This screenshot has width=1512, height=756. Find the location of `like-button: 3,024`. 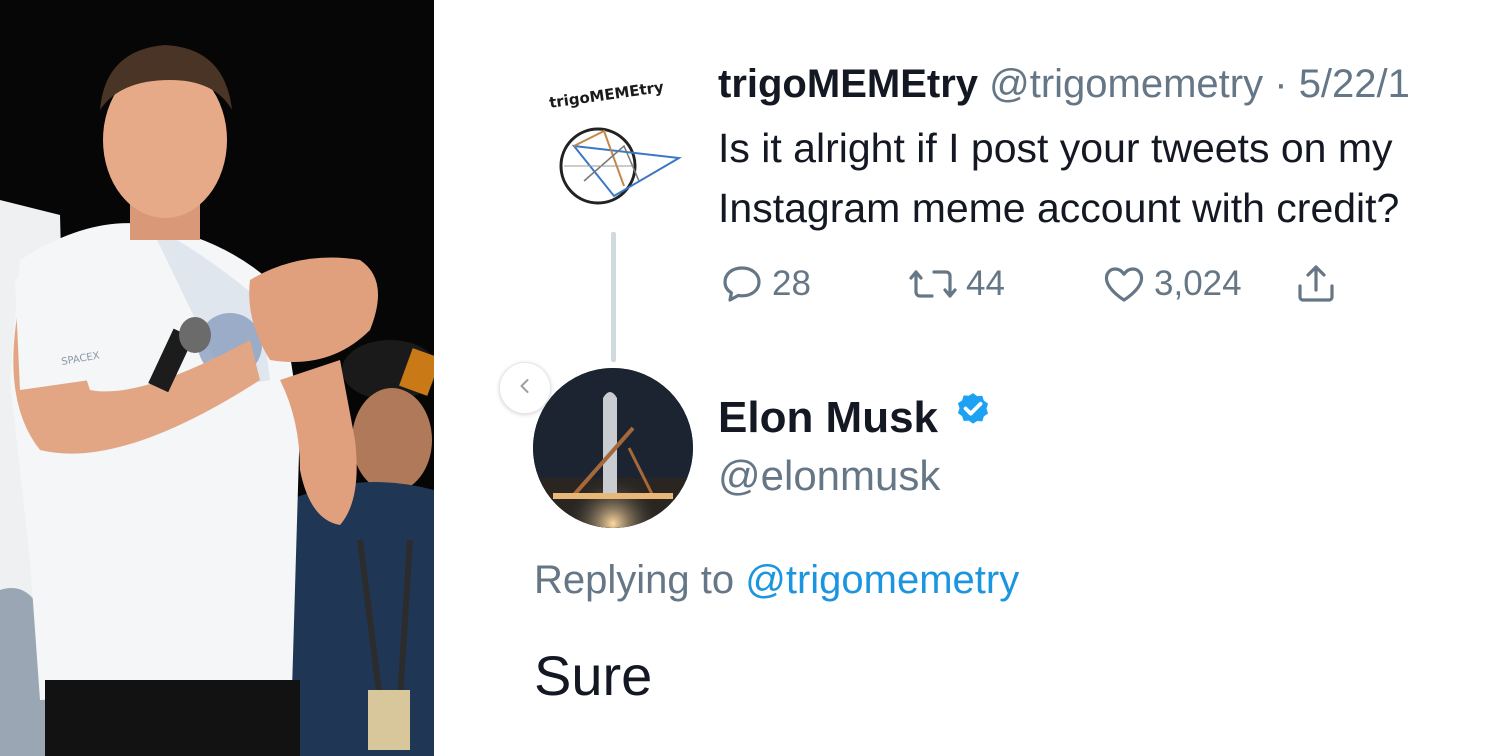

like-button: 3,024 is located at coordinates (1171, 284).